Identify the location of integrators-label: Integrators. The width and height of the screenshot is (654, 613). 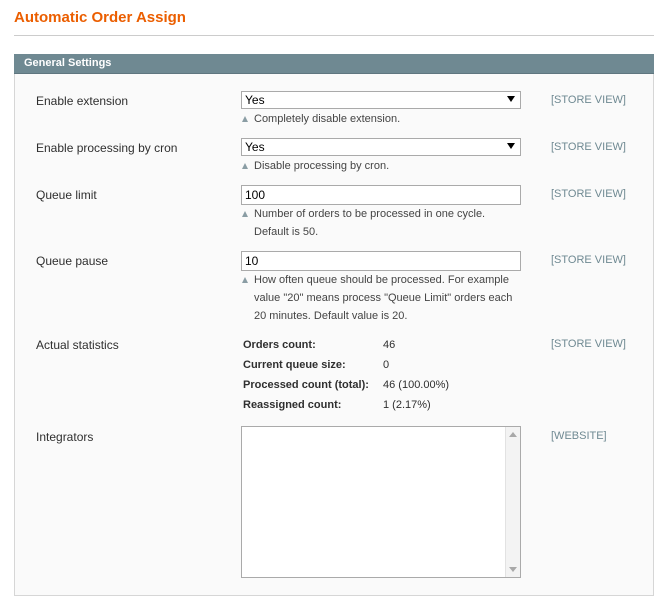
(65, 437).